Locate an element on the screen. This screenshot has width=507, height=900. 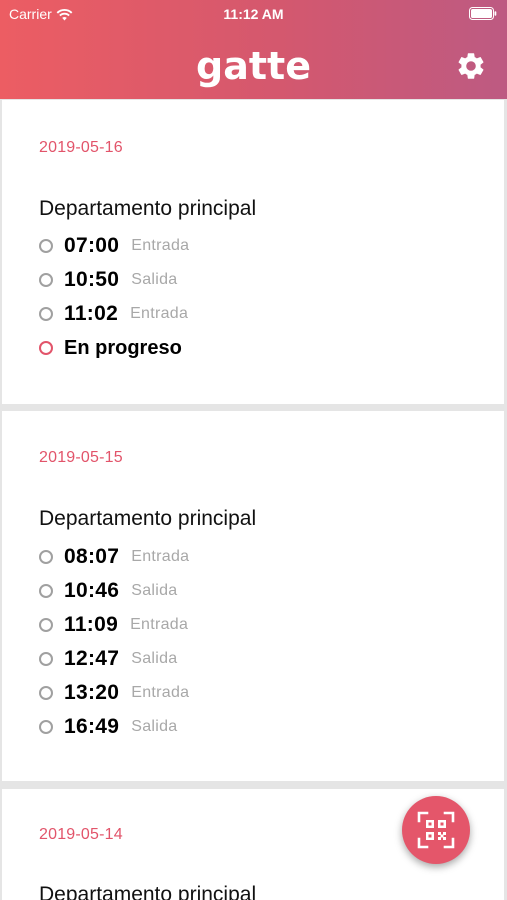
in-progress-label: En progreso is located at coordinates (123, 347).